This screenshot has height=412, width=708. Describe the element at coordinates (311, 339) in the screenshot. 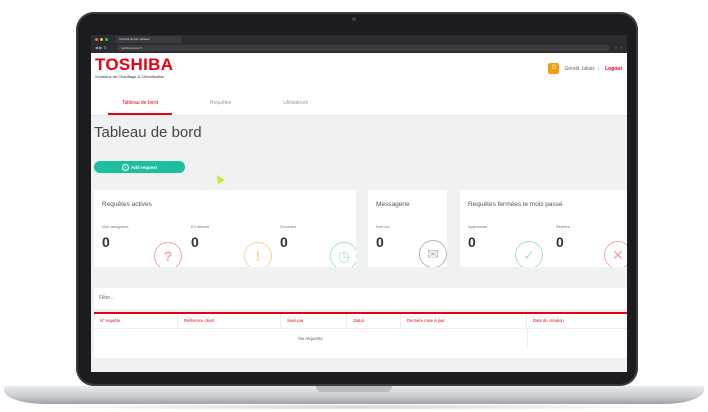

I see `empty-table-message: No requests` at that location.